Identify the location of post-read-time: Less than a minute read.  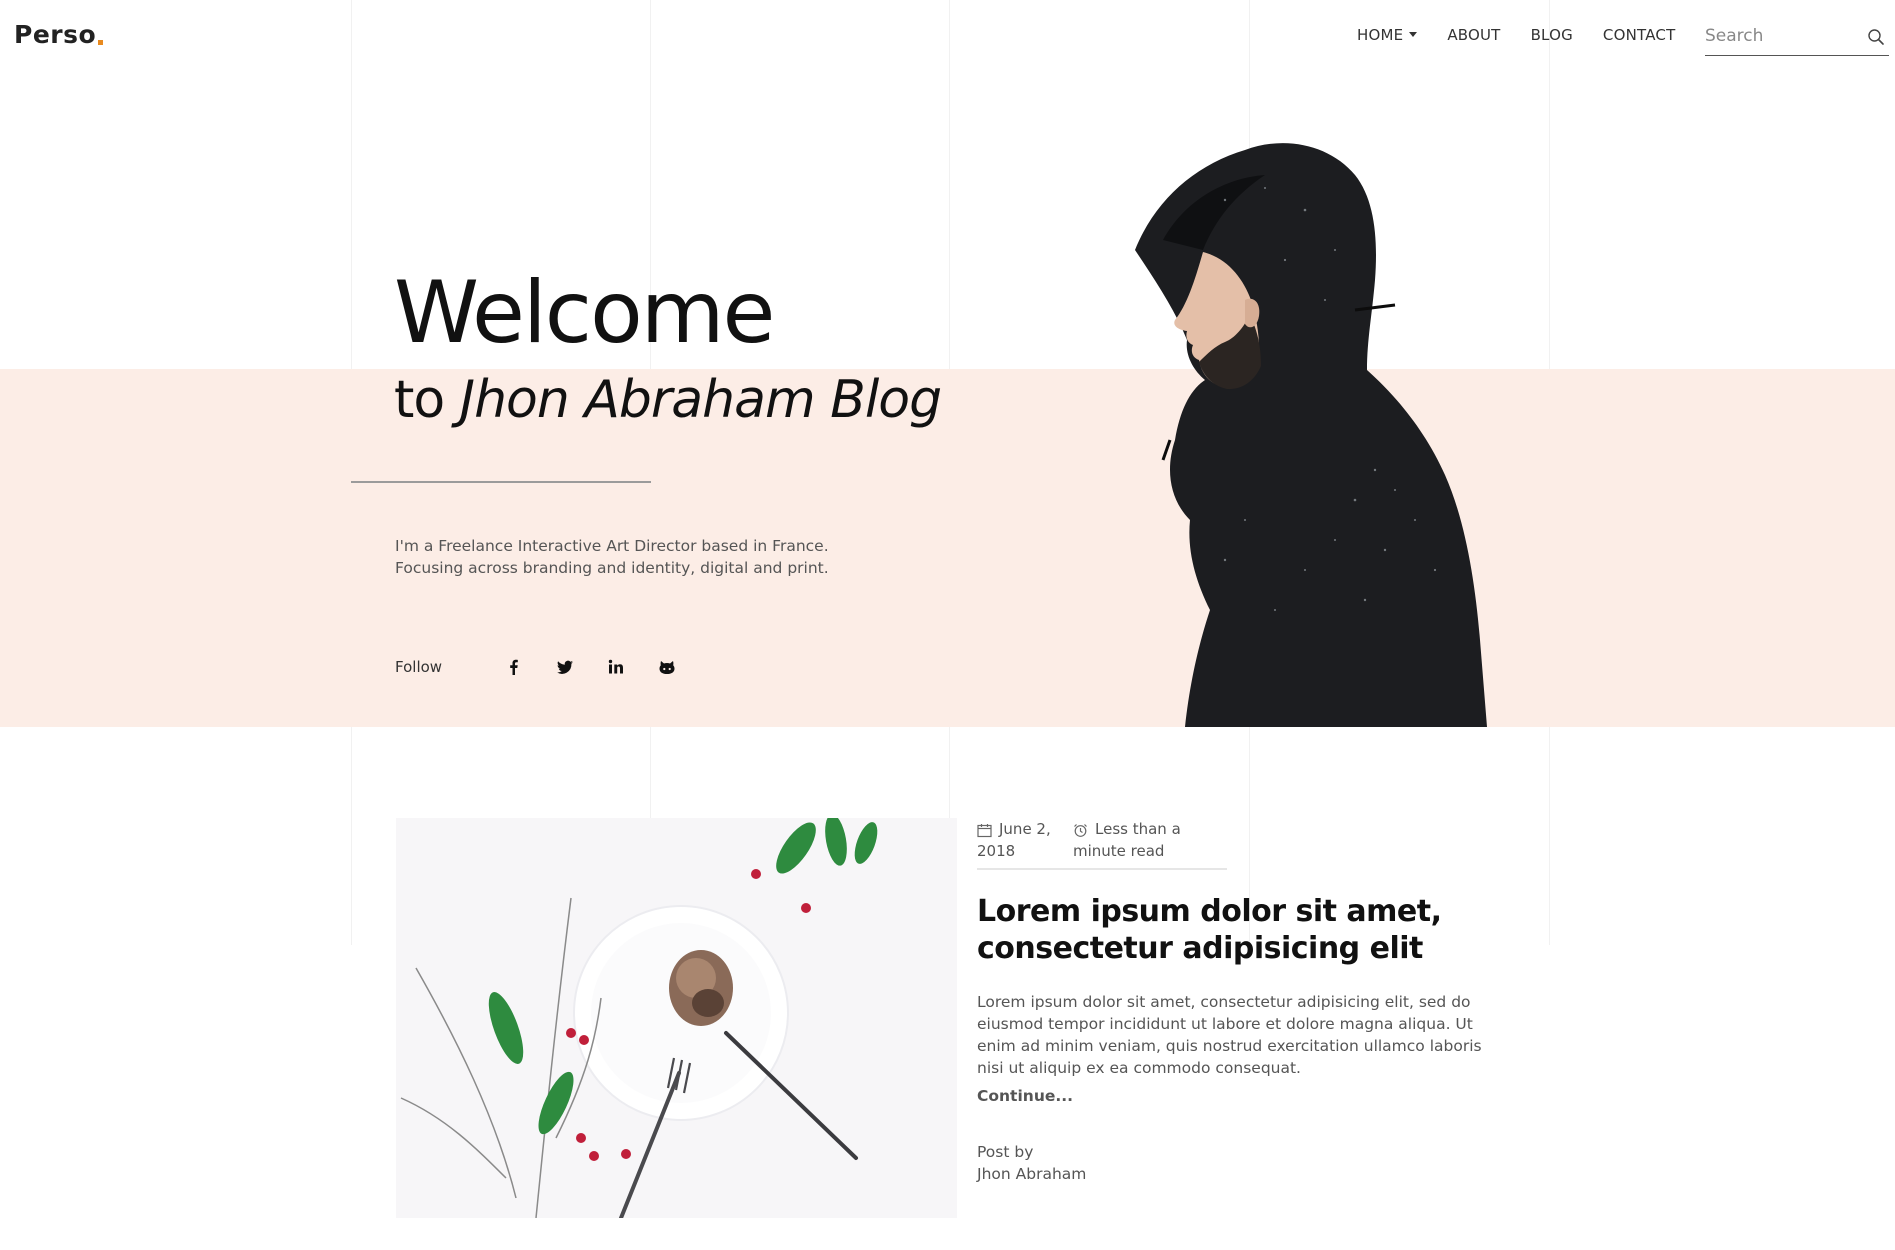
(1143, 840).